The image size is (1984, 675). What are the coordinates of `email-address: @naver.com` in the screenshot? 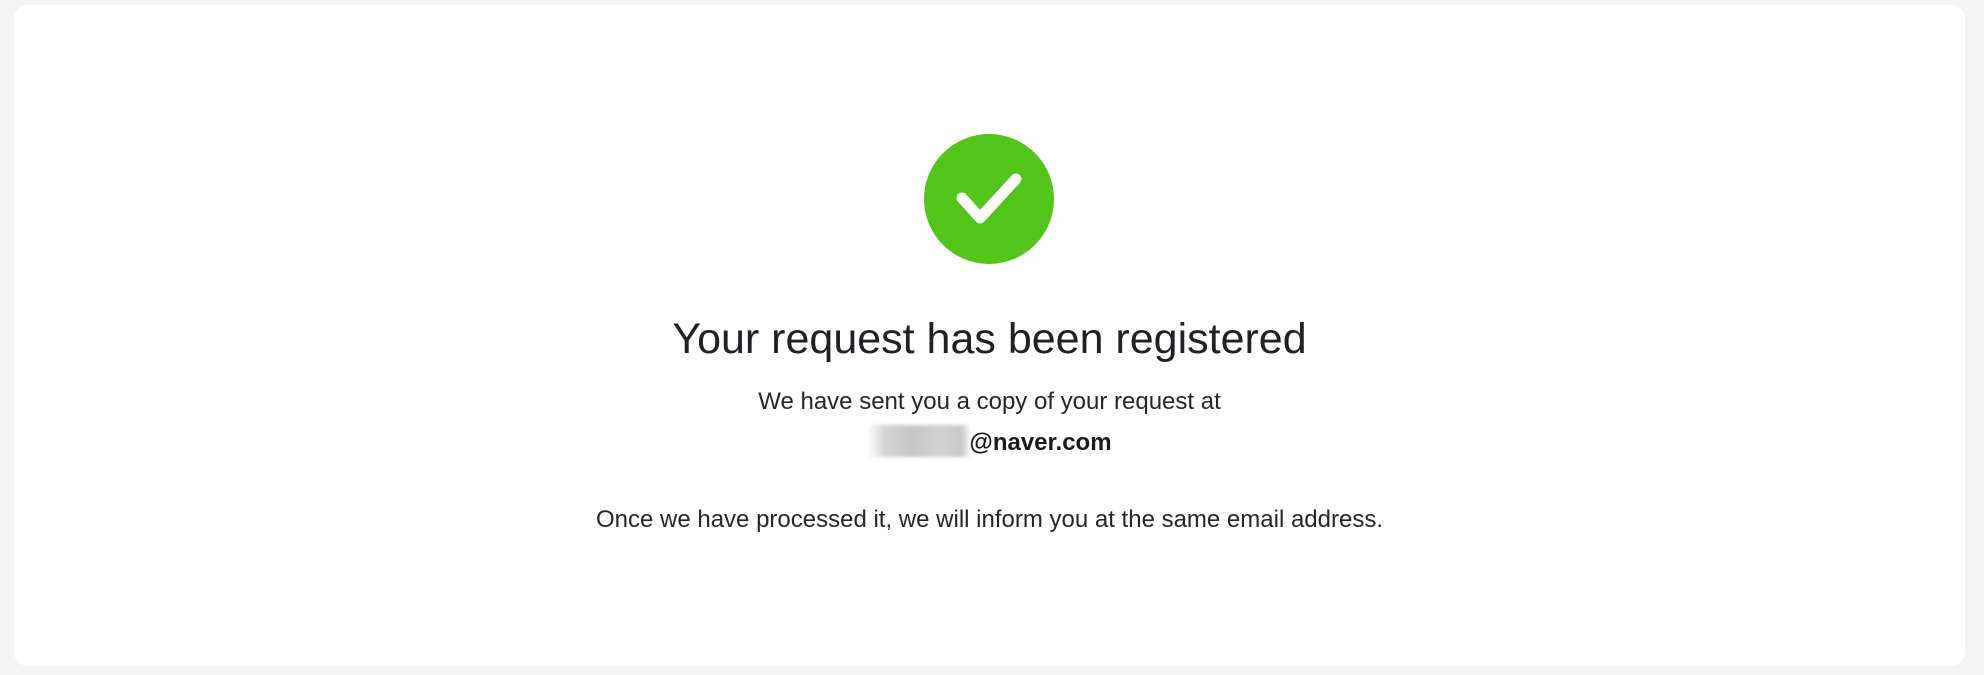 It's located at (989, 442).